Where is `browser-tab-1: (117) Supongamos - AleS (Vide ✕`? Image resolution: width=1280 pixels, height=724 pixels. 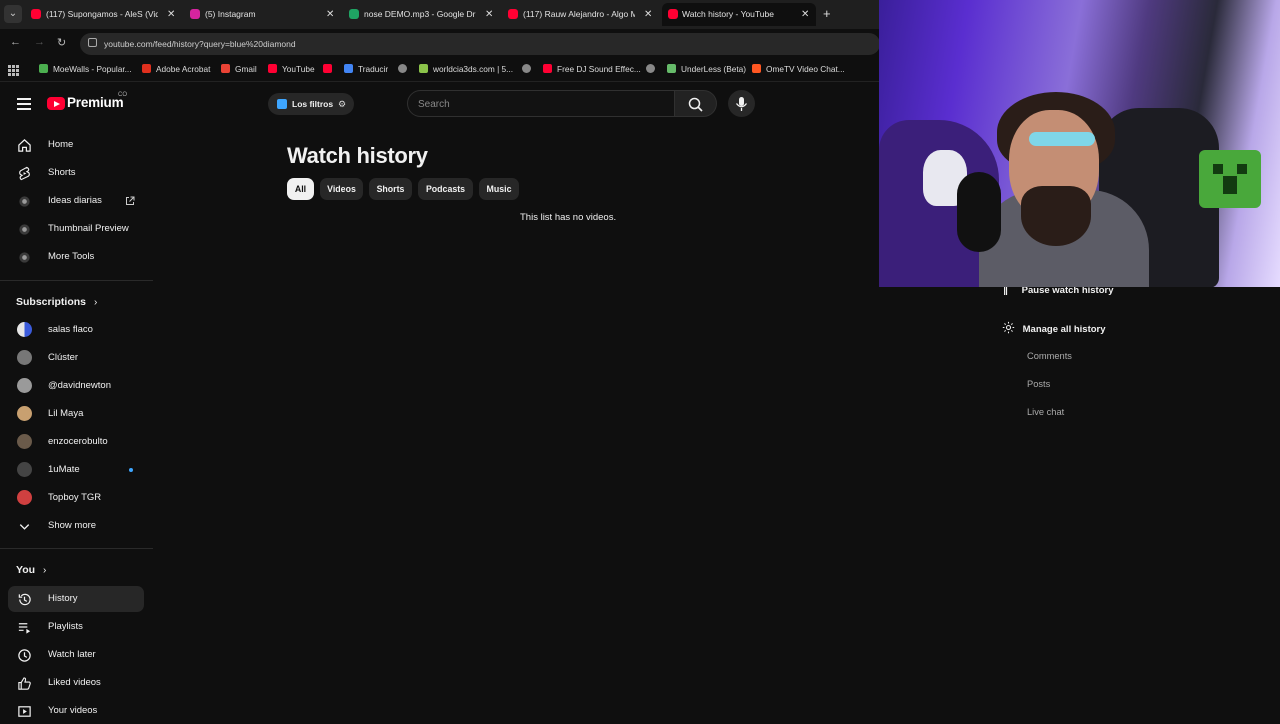 browser-tab-1: (117) Supongamos - AleS (Vide ✕ is located at coordinates (103, 14).